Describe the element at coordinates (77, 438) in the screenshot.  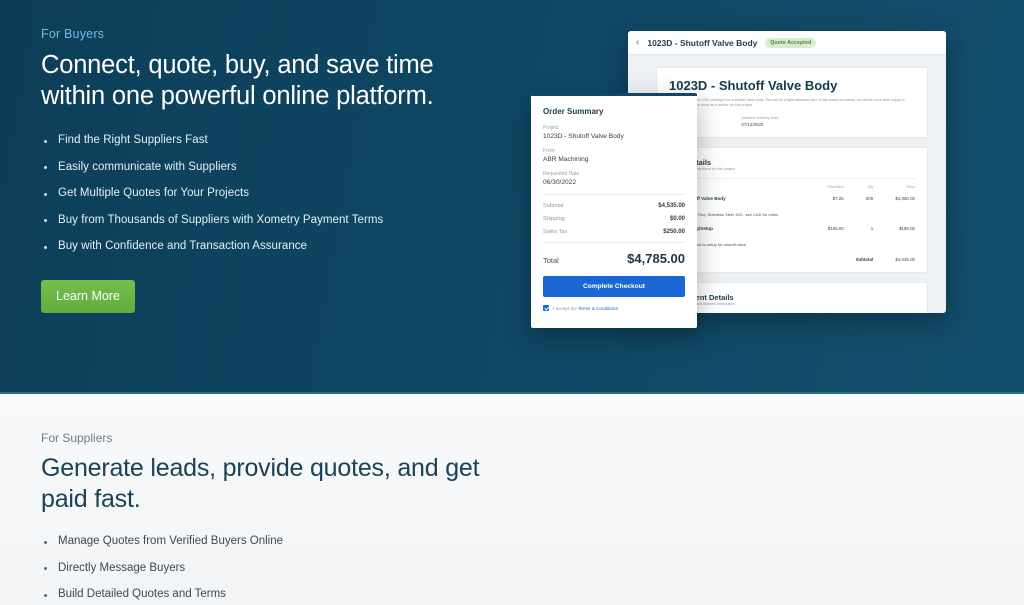
I see `for-suppliers-eyebrow: For Suppliers` at that location.